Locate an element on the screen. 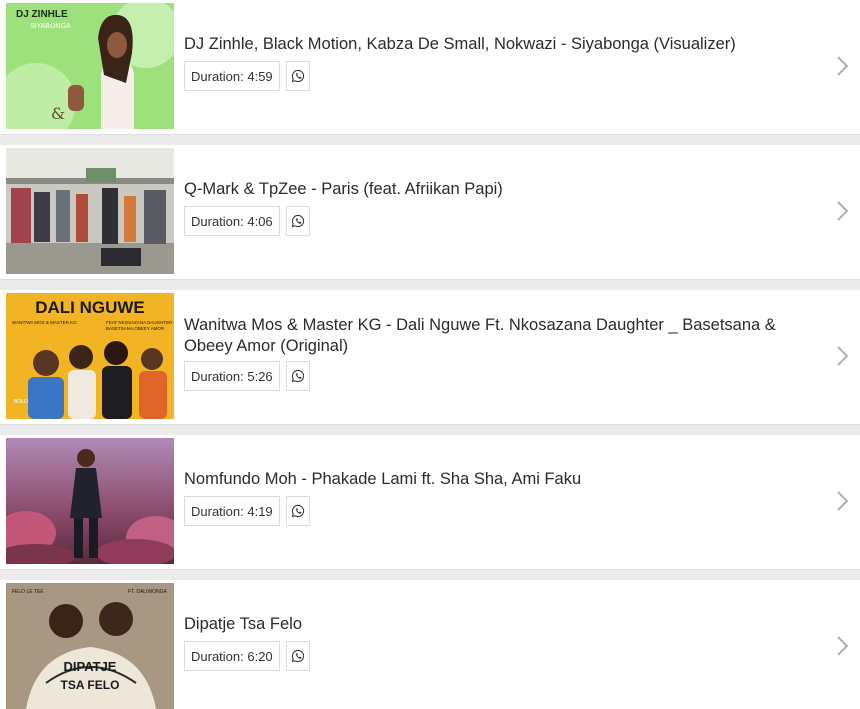  meta-row: Duration: 6:20 is located at coordinates (247, 656).